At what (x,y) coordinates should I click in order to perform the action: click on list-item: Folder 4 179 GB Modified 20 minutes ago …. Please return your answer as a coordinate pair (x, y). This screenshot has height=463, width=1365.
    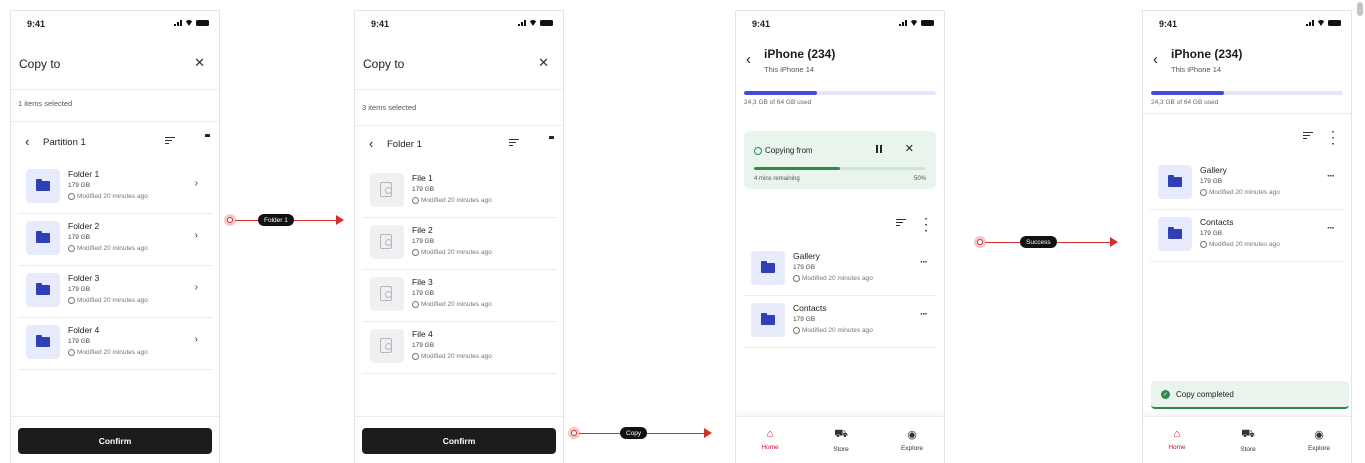
    Looking at the image, I should click on (115, 343).